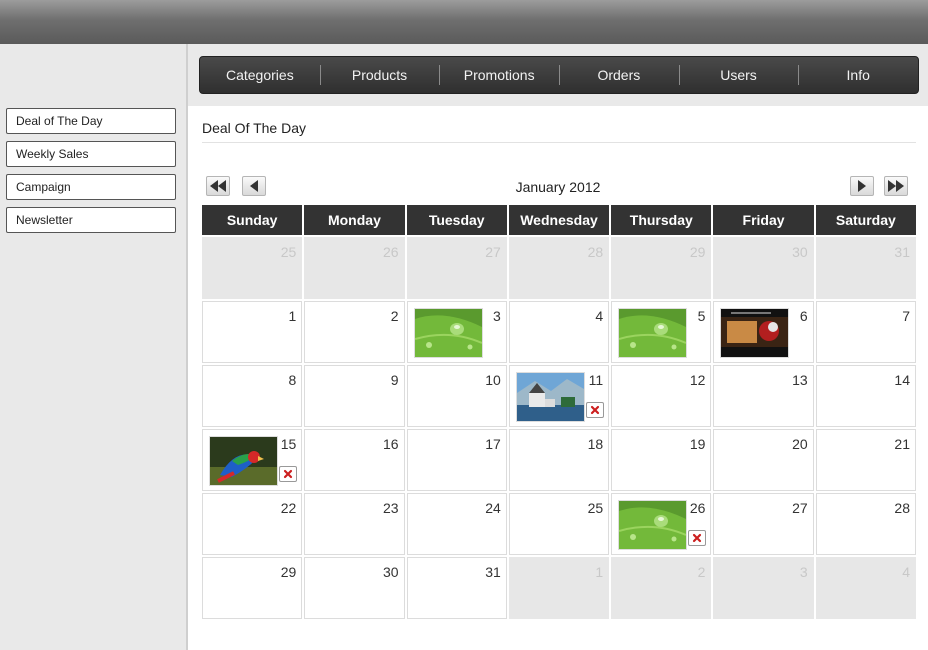 This screenshot has height=650, width=928. What do you see at coordinates (354, 332) in the screenshot?
I see `calendar-day: 2` at bounding box center [354, 332].